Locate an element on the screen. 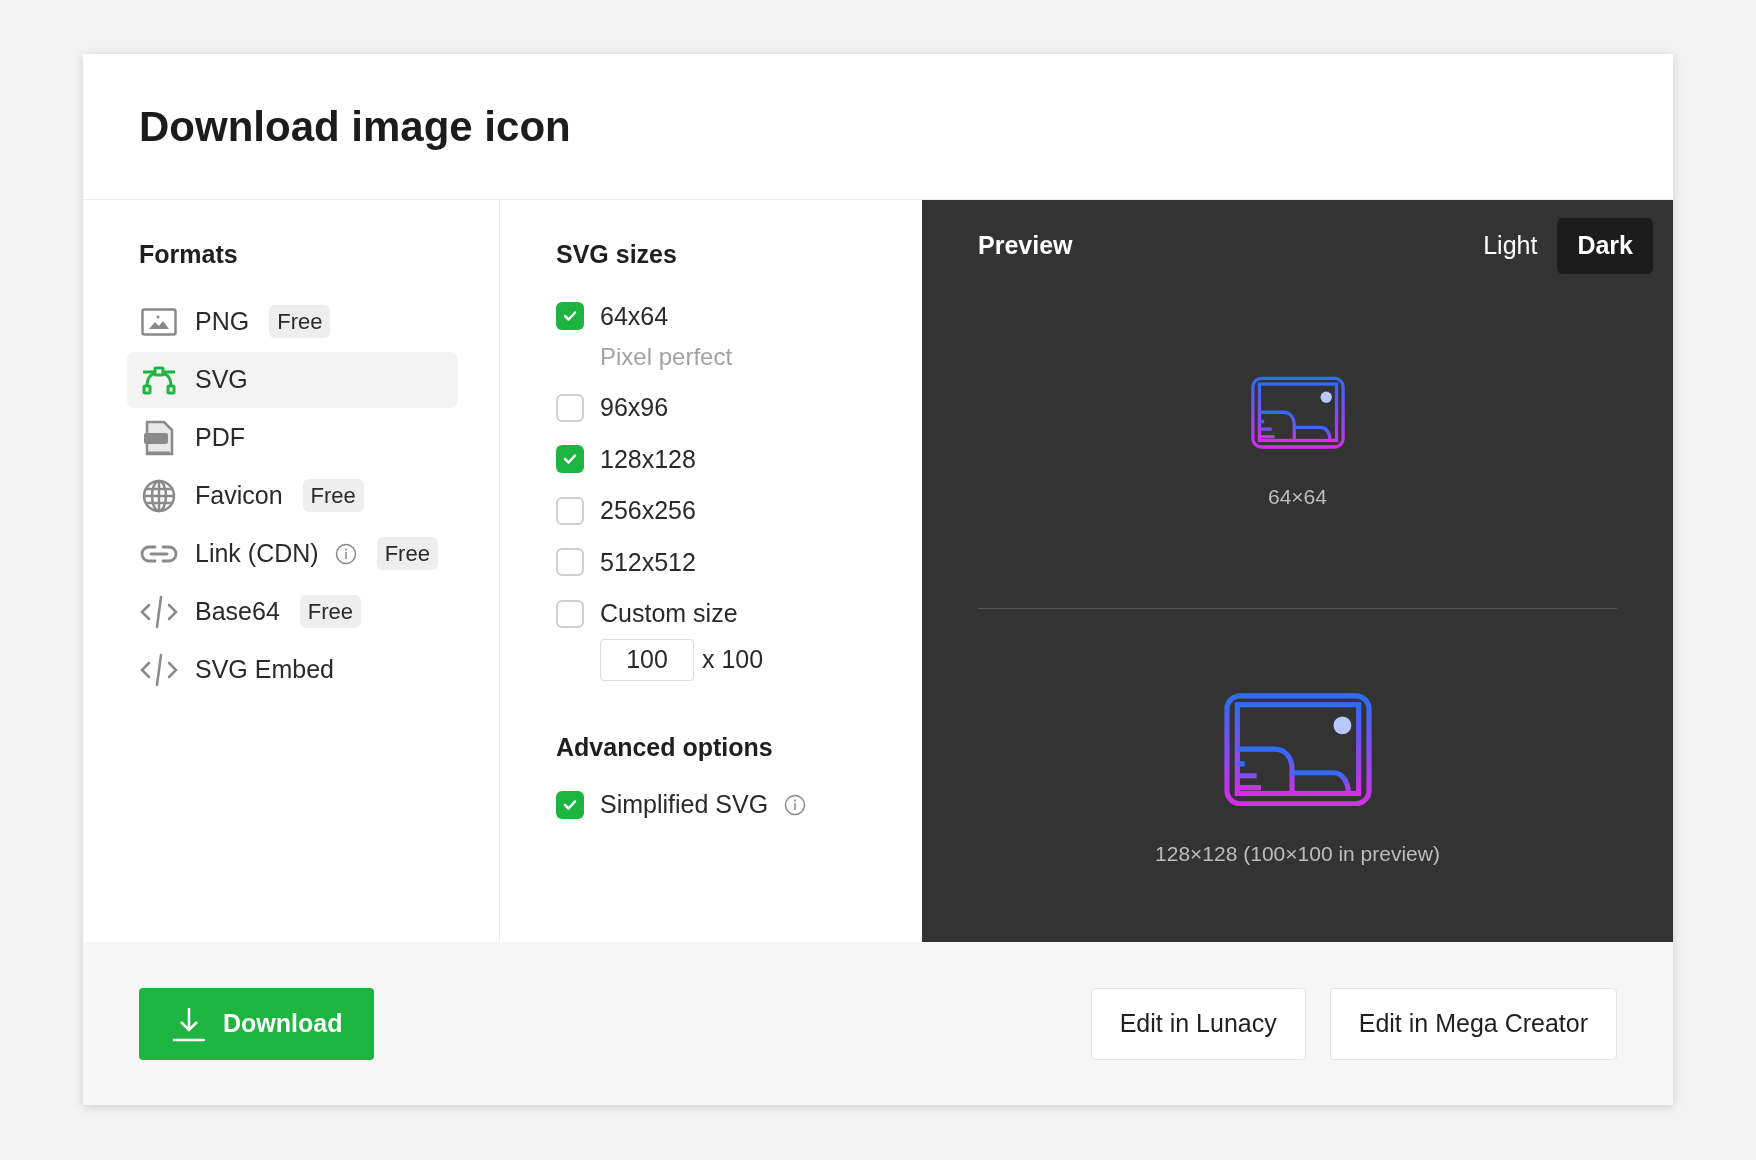 The height and width of the screenshot is (1160, 1756). preview-heading: Preview is located at coordinates (1025, 246).